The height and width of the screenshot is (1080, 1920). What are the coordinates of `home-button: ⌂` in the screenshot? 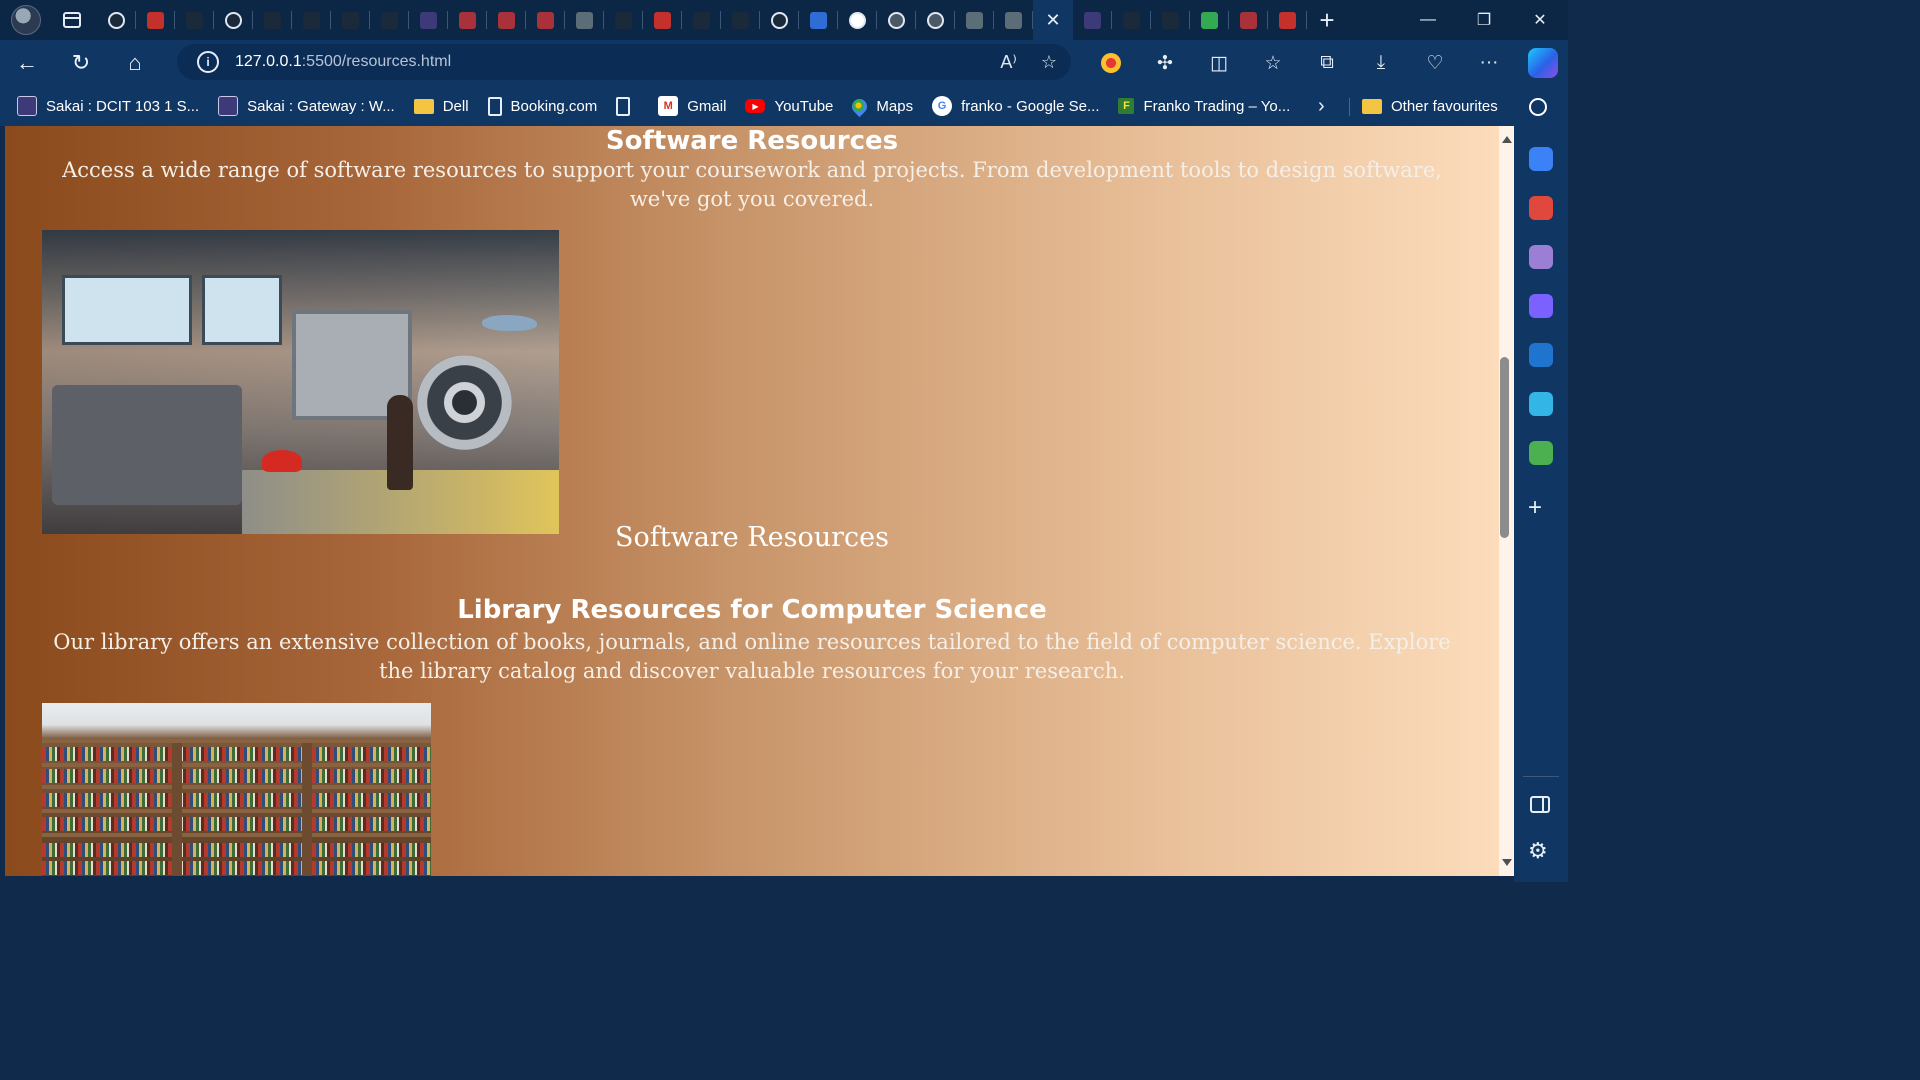 It's located at (135, 63).